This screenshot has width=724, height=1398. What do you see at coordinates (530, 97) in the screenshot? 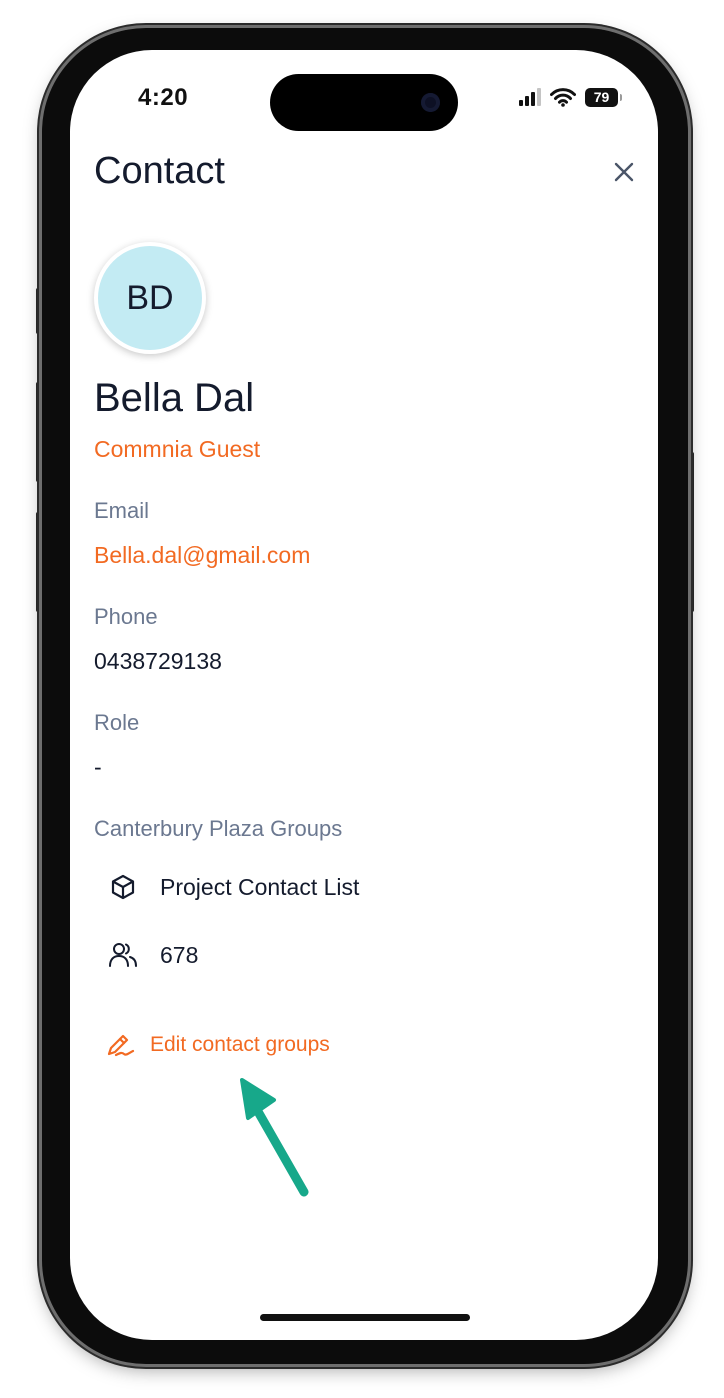
I see `cellular-signal-icon` at bounding box center [530, 97].